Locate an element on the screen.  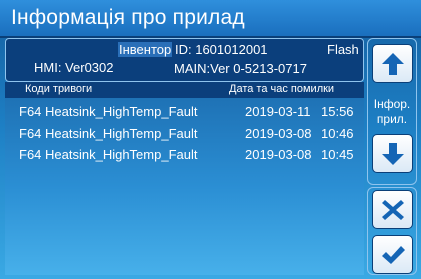
table-header: Коди тривоги Дата та час помилки is located at coordinates (184, 90).